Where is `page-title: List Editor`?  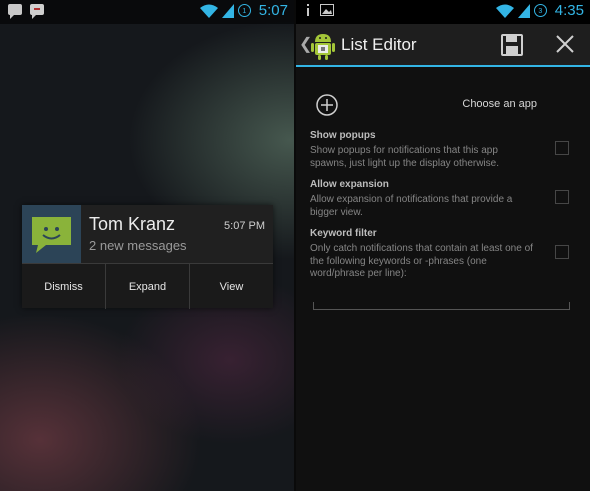 page-title: List Editor is located at coordinates (379, 44).